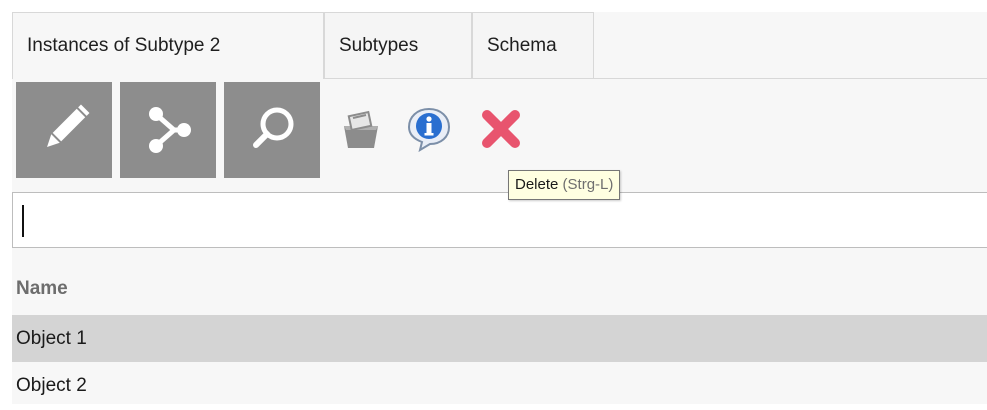  I want to click on list-item: Object 1, so click(499, 338).